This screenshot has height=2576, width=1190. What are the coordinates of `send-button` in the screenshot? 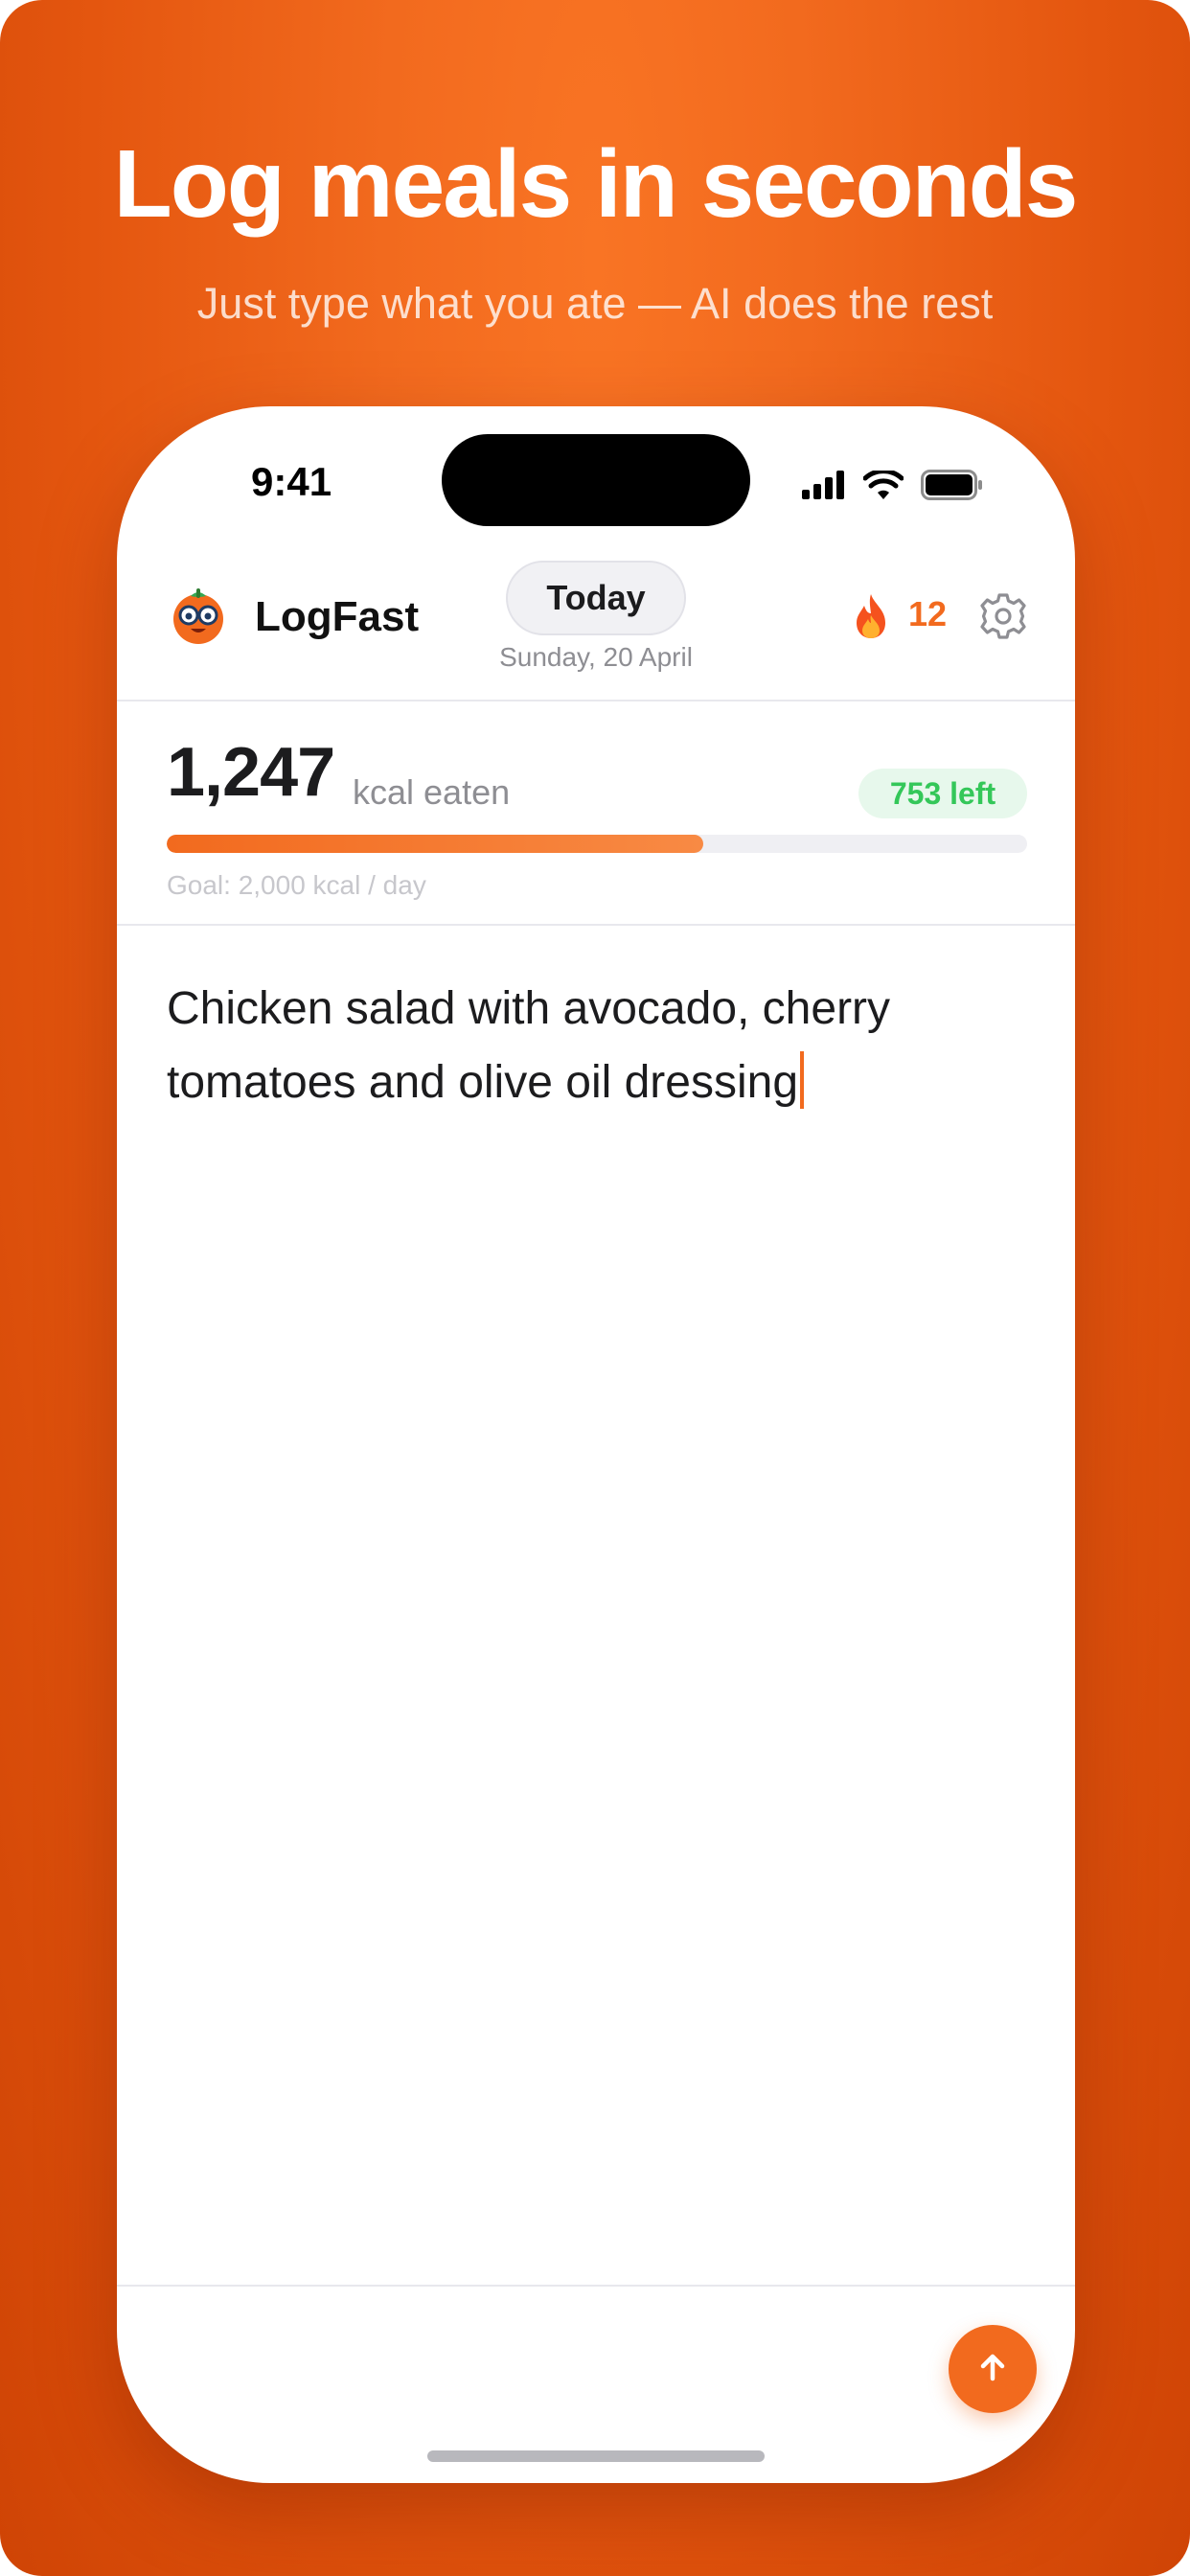 It's located at (993, 2369).